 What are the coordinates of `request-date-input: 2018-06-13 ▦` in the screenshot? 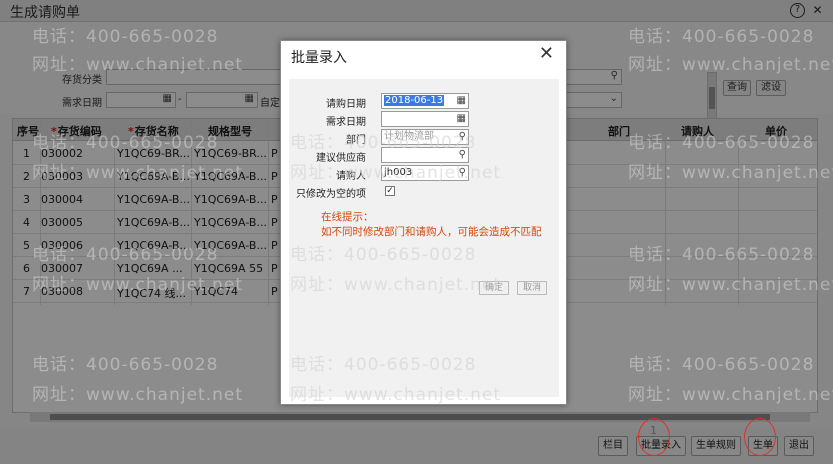 It's located at (425, 101).